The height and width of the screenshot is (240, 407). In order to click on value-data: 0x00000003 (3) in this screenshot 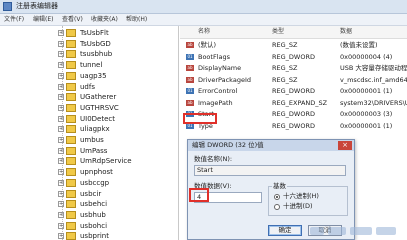, I will do `click(366, 114)`.